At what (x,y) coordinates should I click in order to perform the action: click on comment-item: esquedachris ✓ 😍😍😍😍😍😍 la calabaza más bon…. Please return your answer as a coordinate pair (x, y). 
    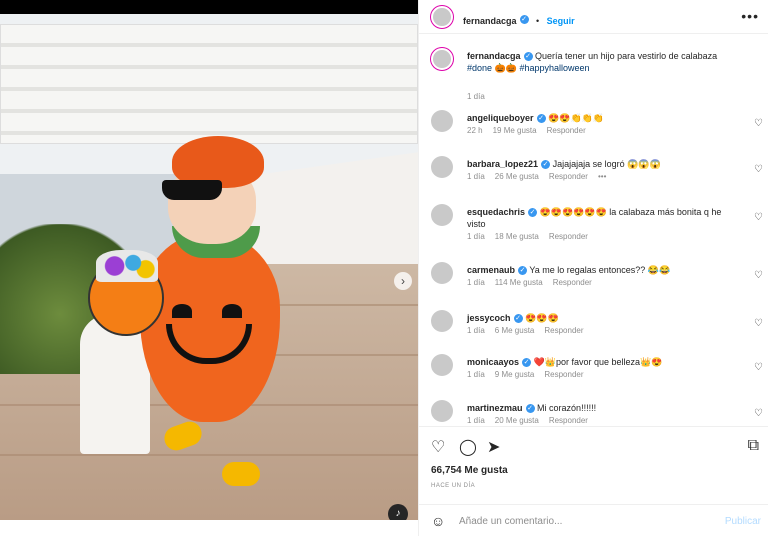
    Looking at the image, I should click on (593, 223).